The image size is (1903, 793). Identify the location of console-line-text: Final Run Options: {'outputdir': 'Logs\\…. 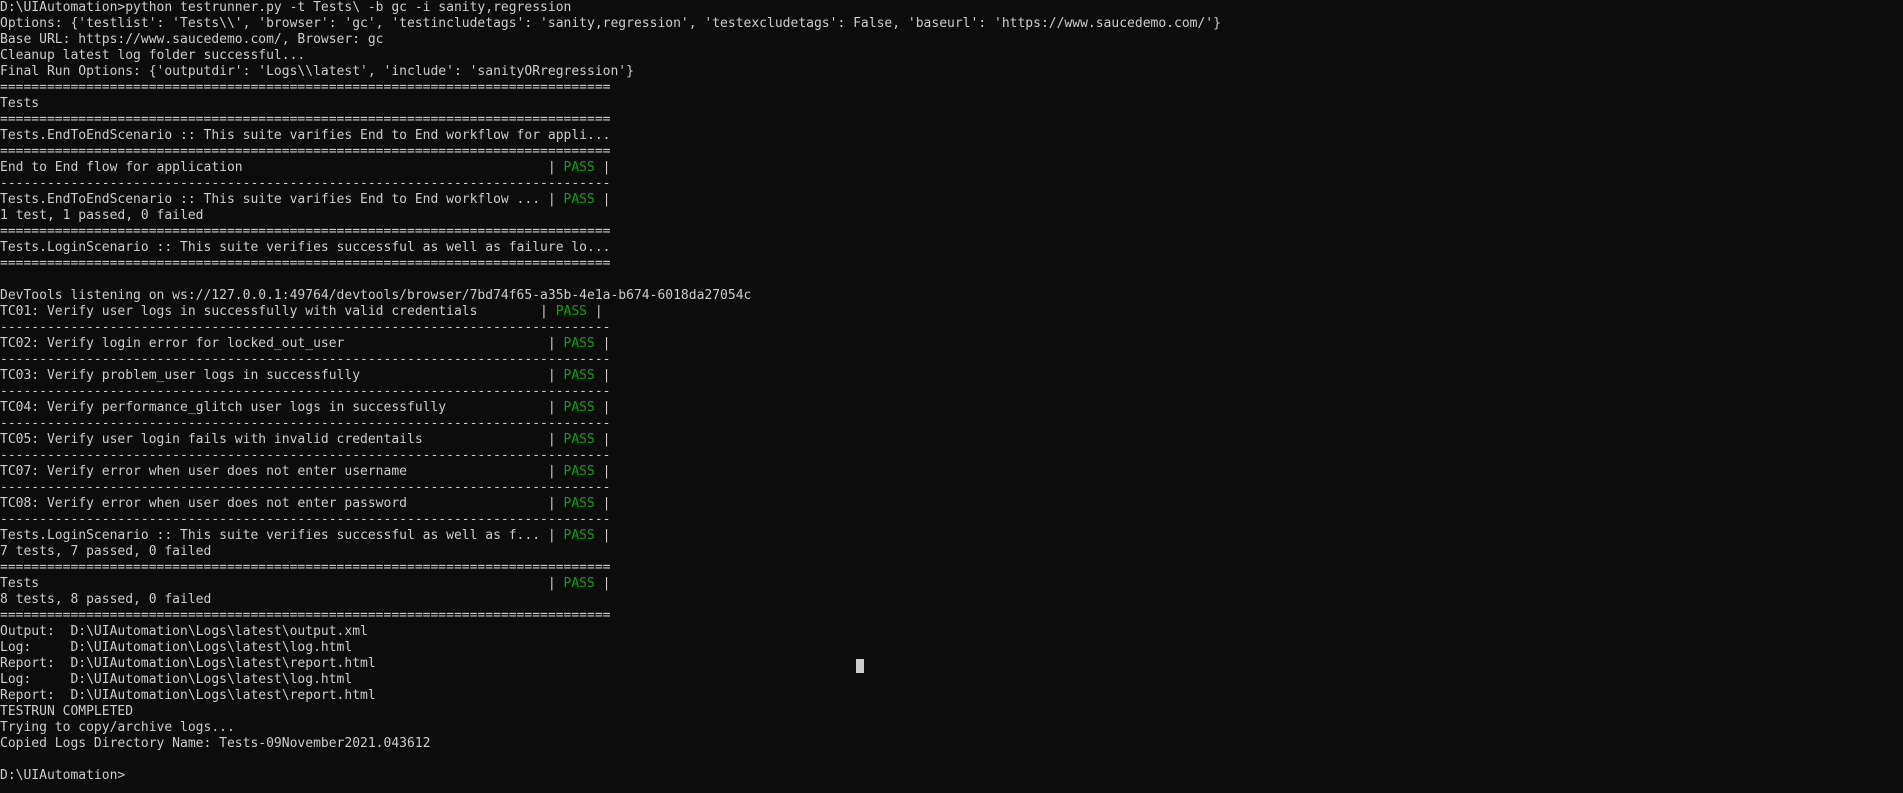
(317, 71).